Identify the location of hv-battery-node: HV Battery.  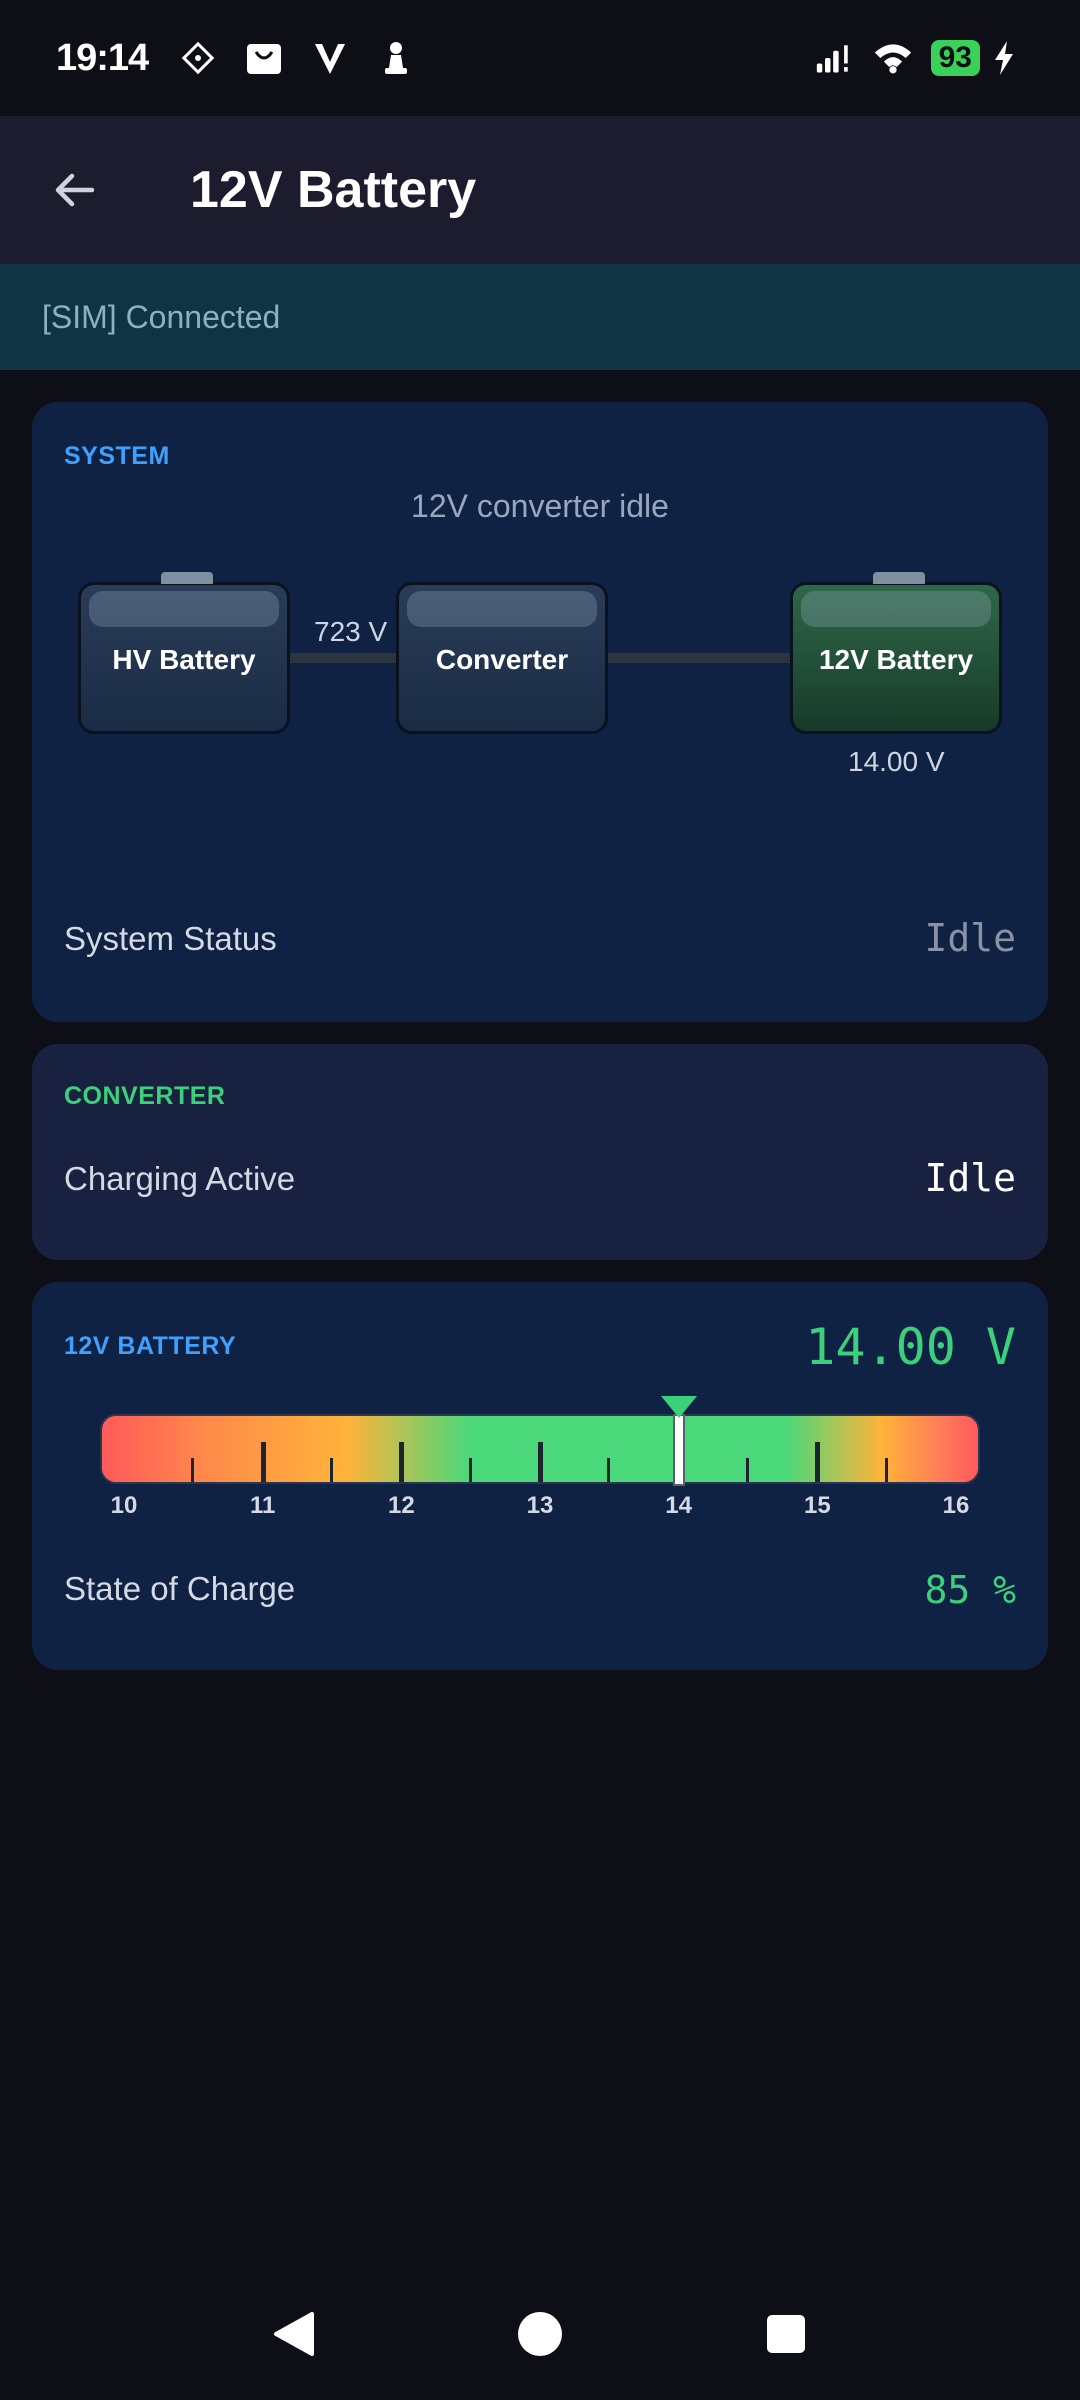
(184, 653).